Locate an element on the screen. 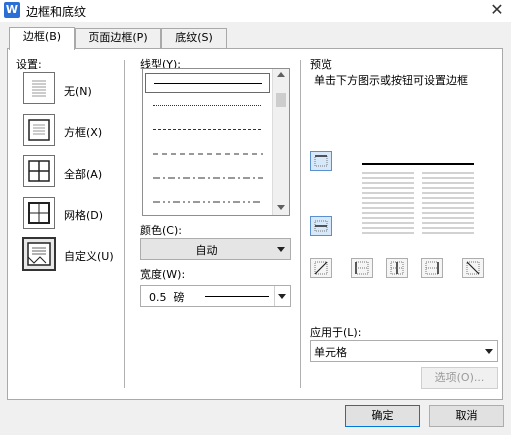 This screenshot has width=511, height=435. diagonal-up-icon is located at coordinates (321, 268).